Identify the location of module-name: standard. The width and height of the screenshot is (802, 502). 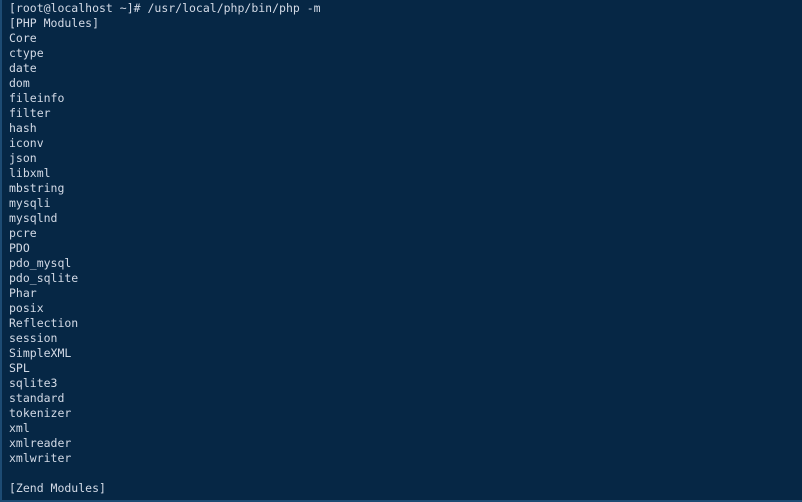
(37, 398).